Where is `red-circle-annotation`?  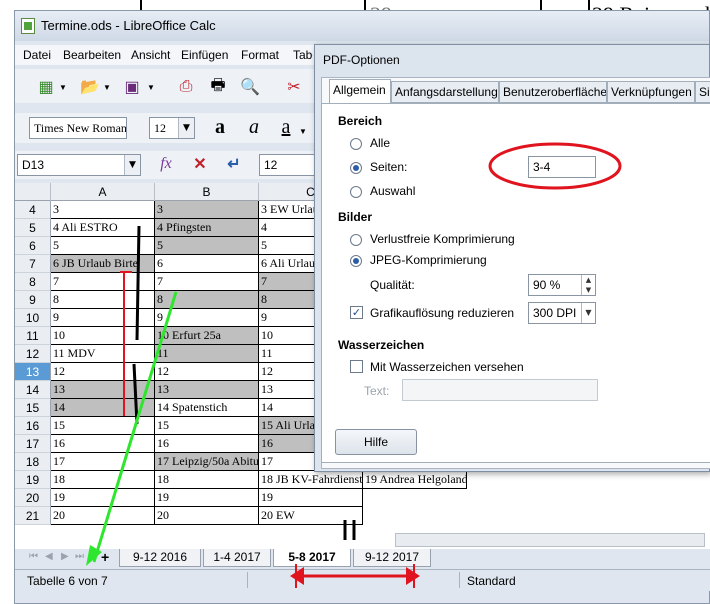
red-circle-annotation is located at coordinates (555, 166).